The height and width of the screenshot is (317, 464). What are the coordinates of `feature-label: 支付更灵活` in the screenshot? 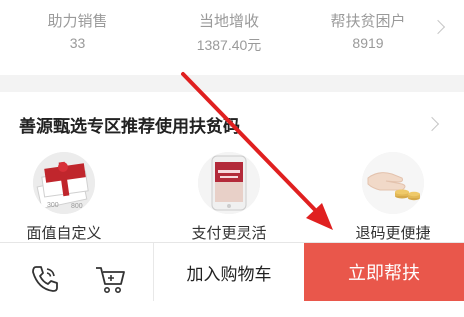 It's located at (229, 233).